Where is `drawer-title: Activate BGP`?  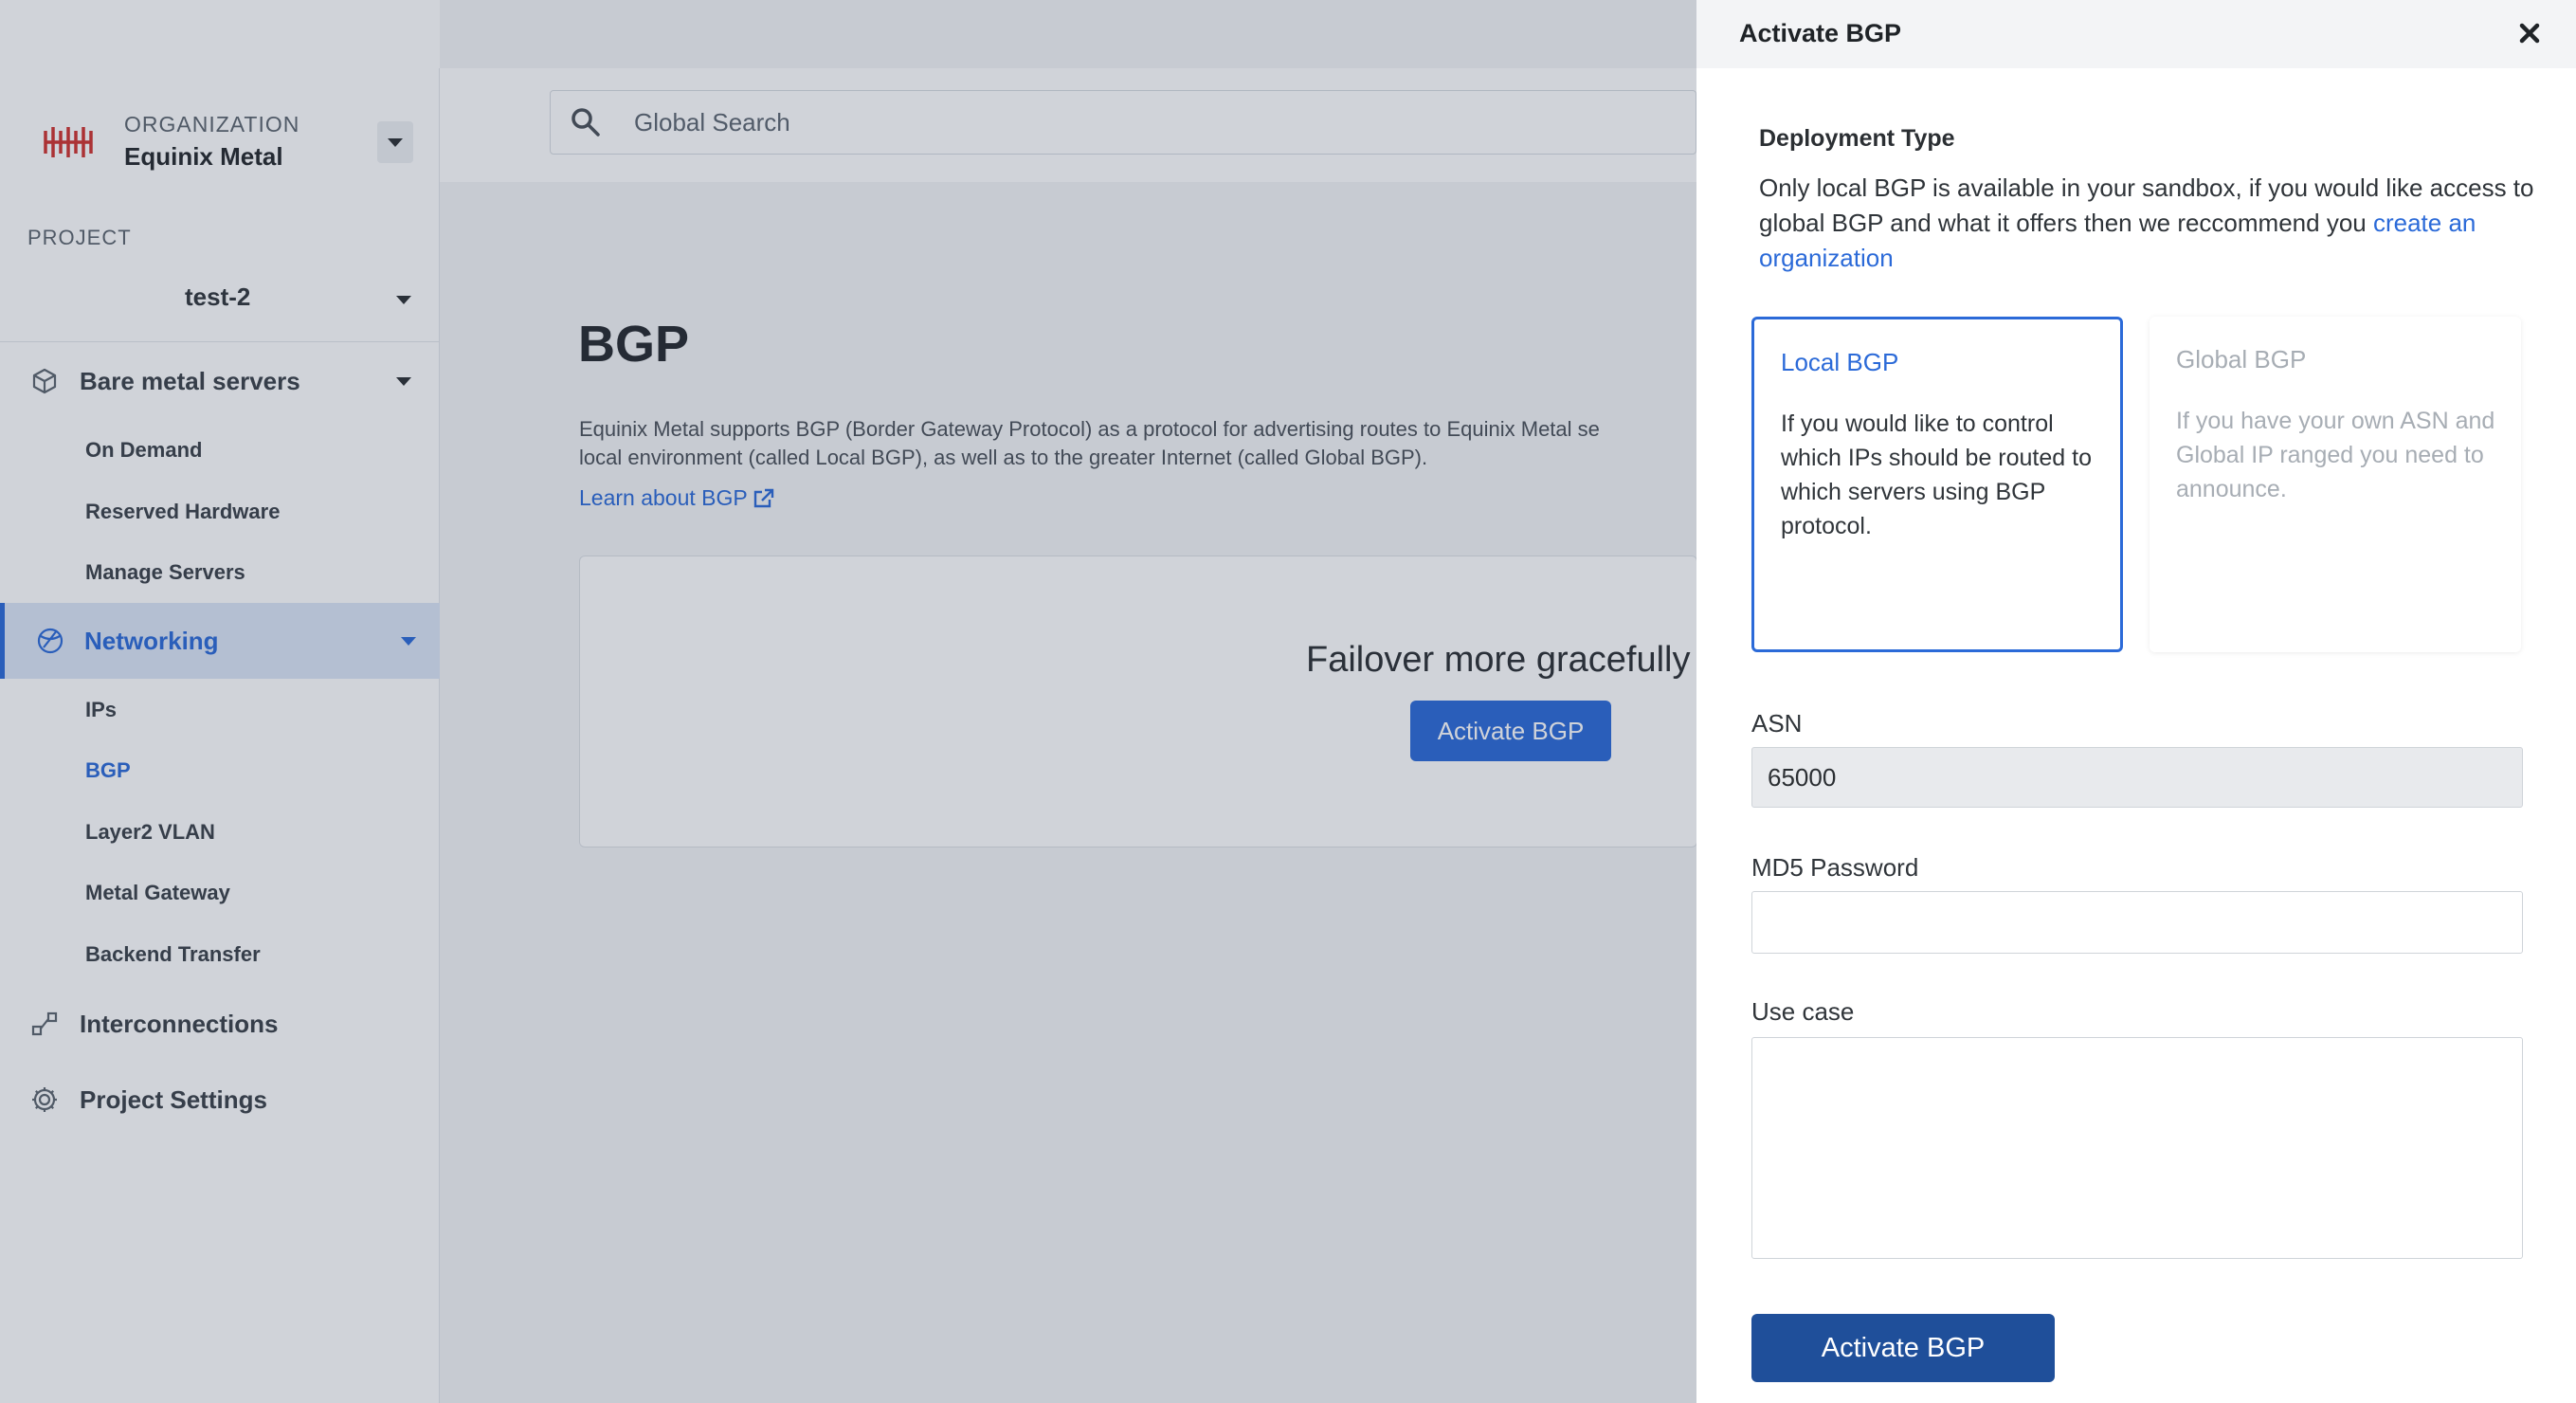
drawer-title: Activate BGP is located at coordinates (1820, 33).